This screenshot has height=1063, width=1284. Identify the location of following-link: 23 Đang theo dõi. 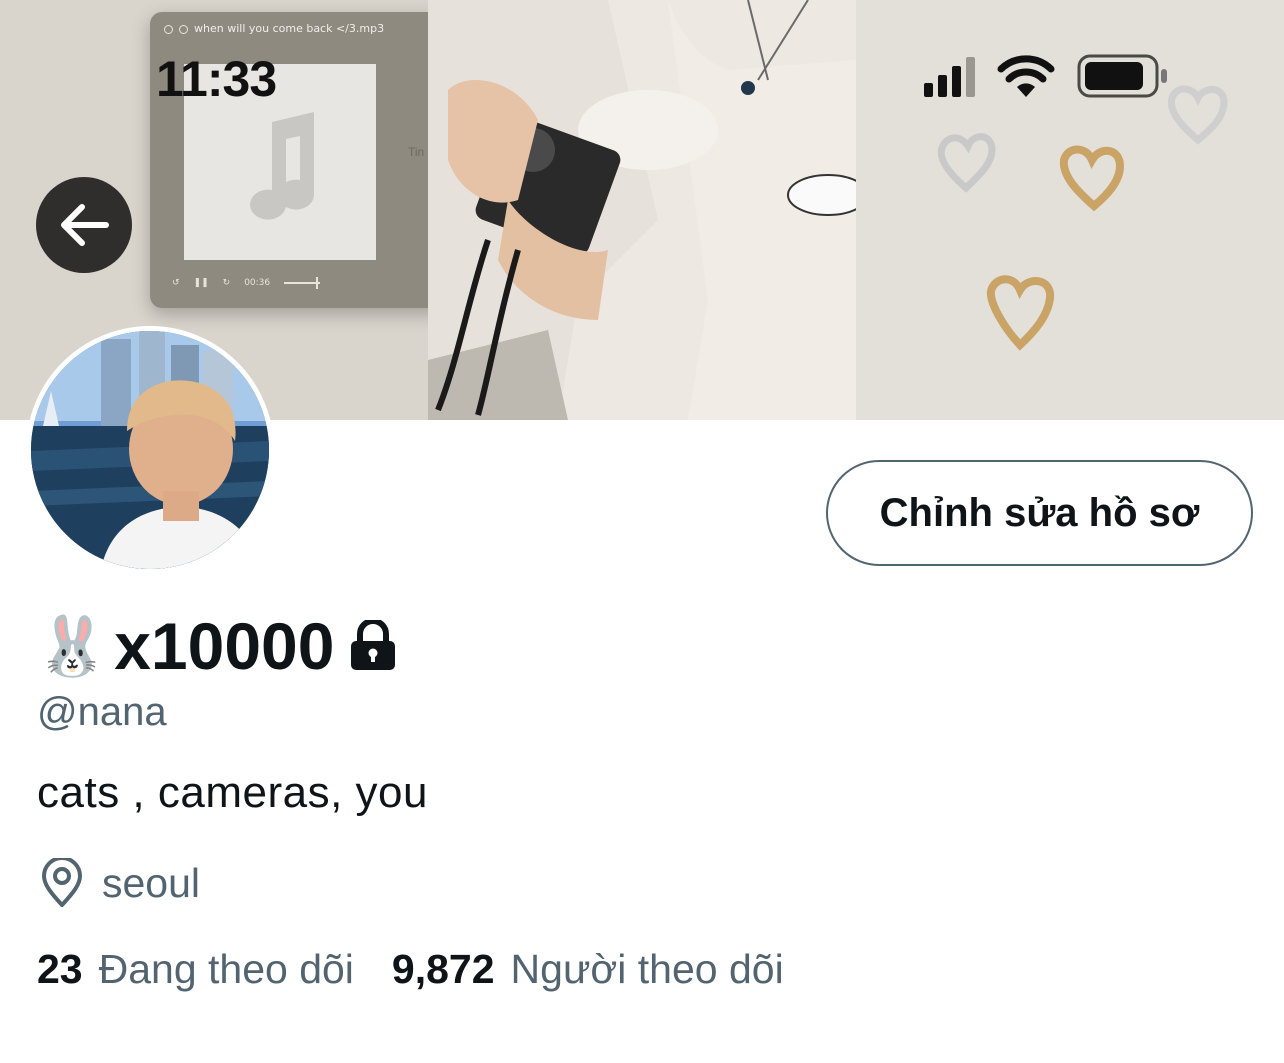
(195, 969).